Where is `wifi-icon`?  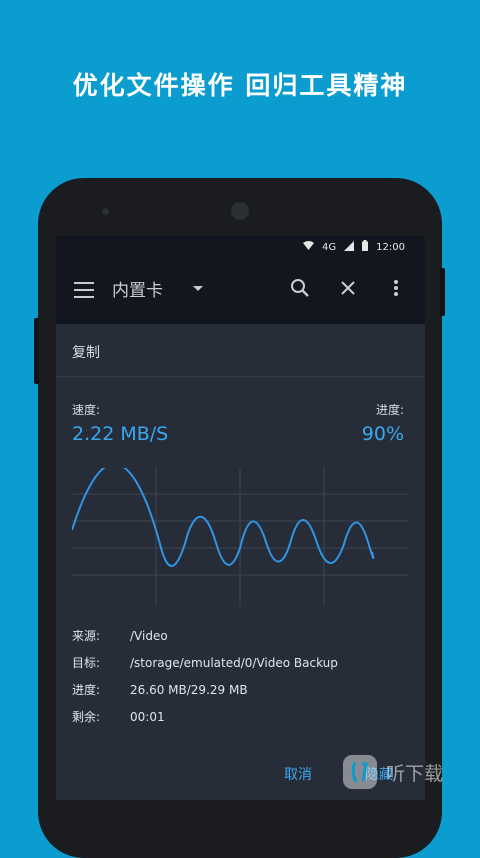
wifi-icon is located at coordinates (309, 247).